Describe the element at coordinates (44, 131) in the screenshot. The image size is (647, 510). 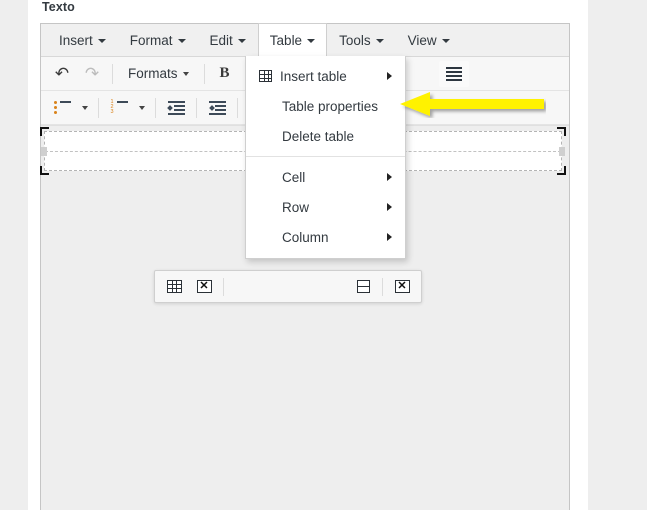
I see `resize-handle-top-left` at that location.